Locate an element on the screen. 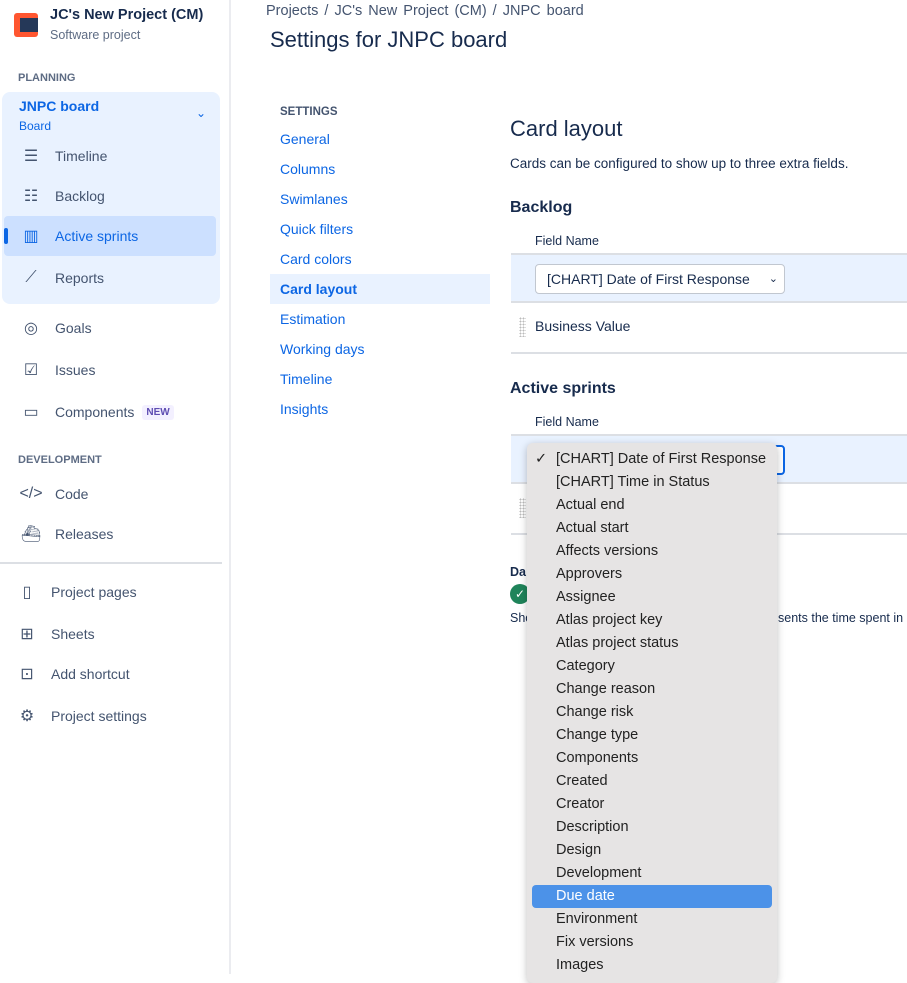 The image size is (907, 983). help-text-right: sents the time spent in is located at coordinates (841, 618).